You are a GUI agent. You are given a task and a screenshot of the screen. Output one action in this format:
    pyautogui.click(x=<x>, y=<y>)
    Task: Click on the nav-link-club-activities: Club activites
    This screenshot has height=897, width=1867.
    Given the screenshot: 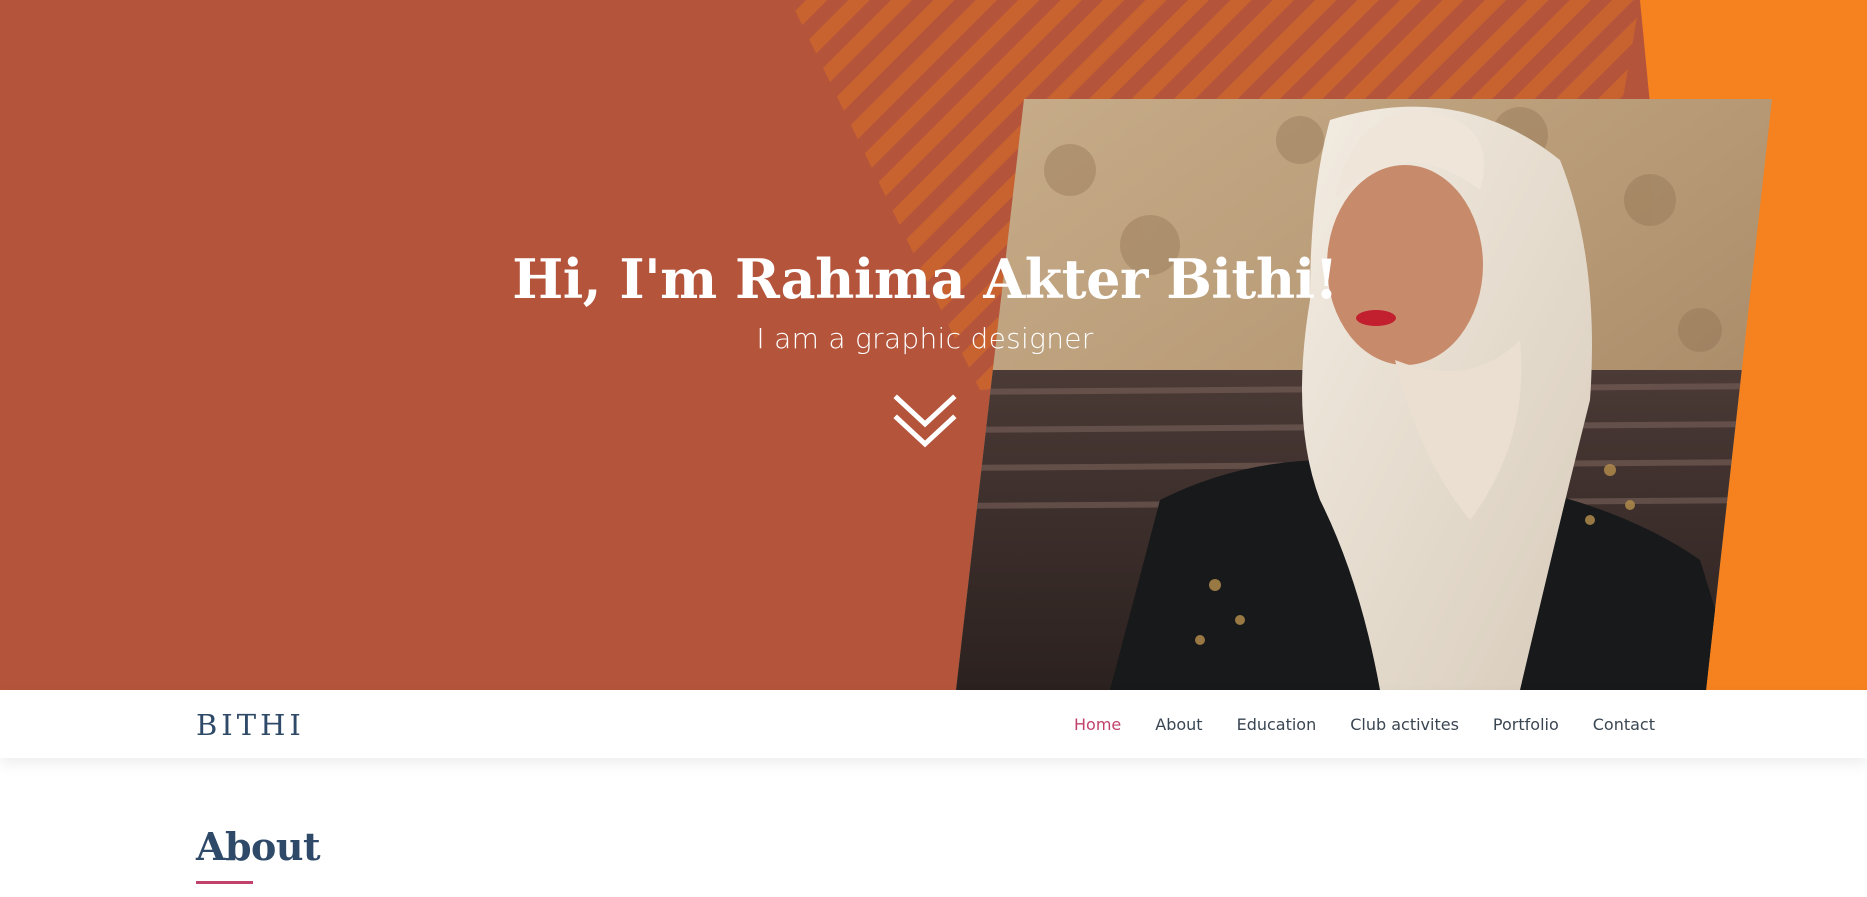 What is the action you would take?
    pyautogui.click(x=1404, y=724)
    